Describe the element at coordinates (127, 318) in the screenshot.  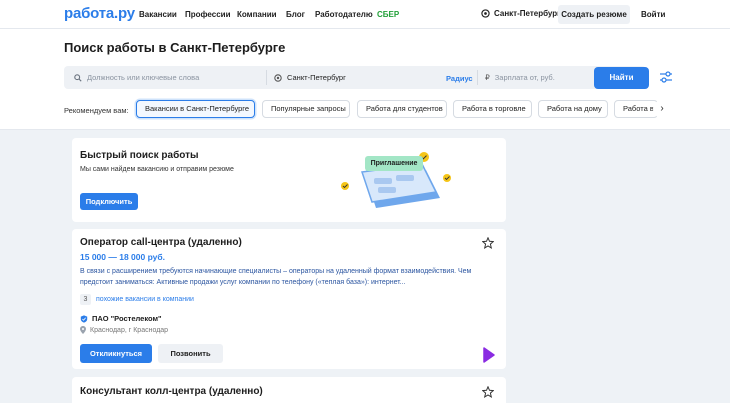
I see `company-label: ПАО "Ростелеком"` at that location.